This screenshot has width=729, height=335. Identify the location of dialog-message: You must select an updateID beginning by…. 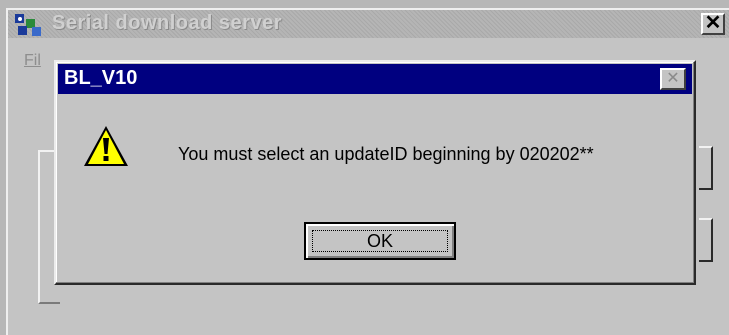
(386, 154).